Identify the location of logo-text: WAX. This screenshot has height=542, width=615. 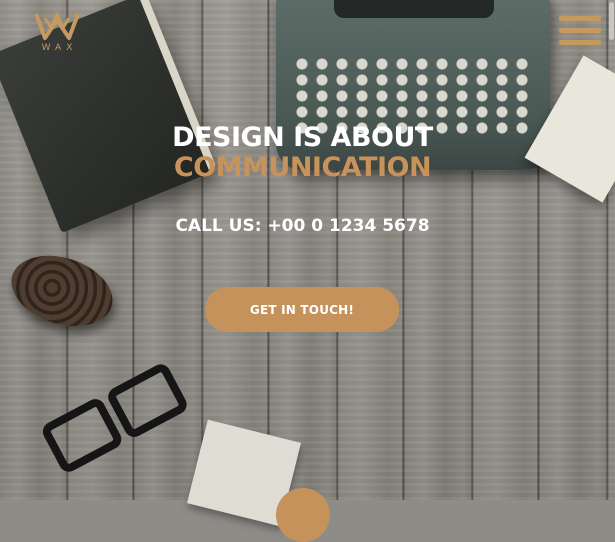
(59, 48).